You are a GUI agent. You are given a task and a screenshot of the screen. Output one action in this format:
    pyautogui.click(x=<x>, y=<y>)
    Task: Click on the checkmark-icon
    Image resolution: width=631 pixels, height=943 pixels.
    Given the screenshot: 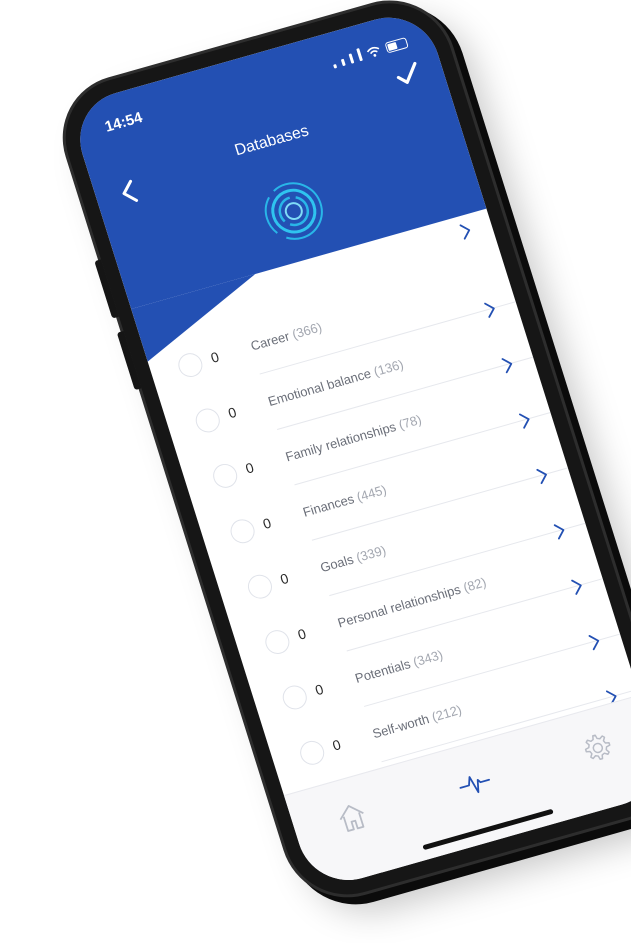 What is the action you would take?
    pyautogui.click(x=407, y=74)
    